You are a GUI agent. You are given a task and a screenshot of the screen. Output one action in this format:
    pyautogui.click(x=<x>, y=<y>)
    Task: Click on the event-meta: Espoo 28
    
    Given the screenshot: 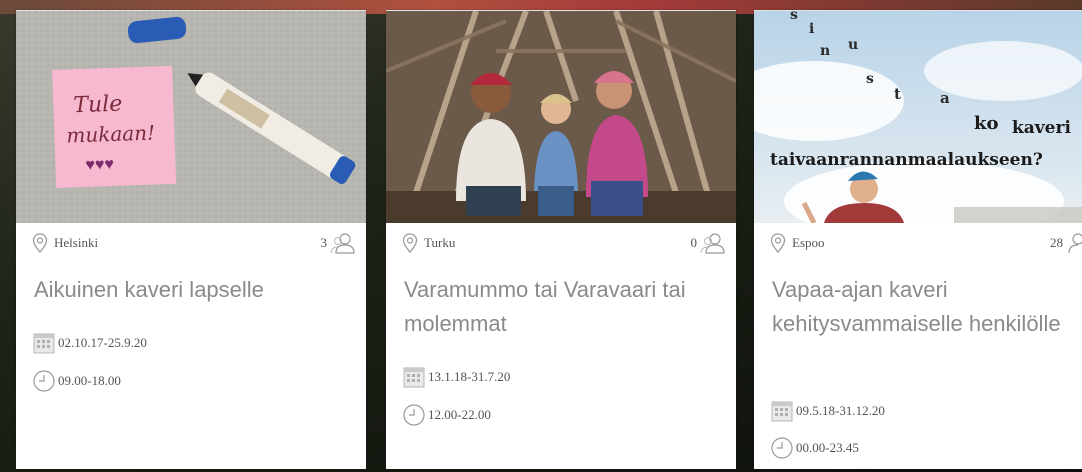 What is the action you would take?
    pyautogui.click(x=918, y=244)
    